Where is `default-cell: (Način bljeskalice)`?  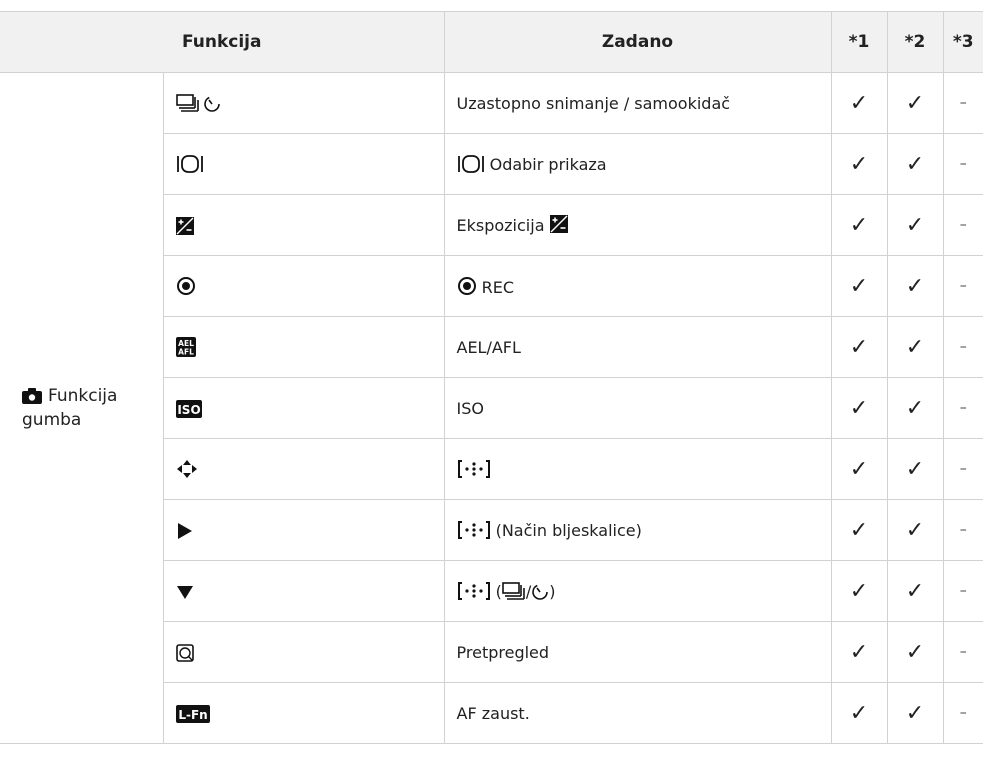
default-cell: (Način bljeskalice) is located at coordinates (637, 530).